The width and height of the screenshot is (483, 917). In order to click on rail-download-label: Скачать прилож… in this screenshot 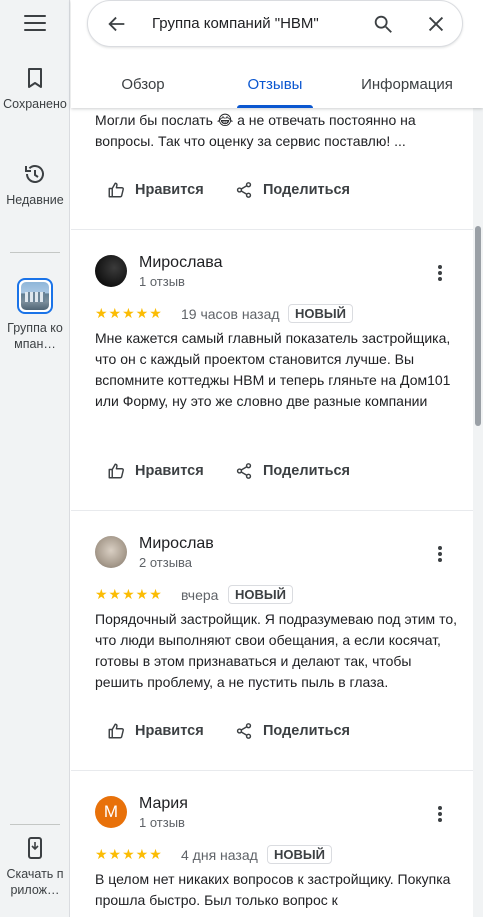, I will do `click(35, 882)`.